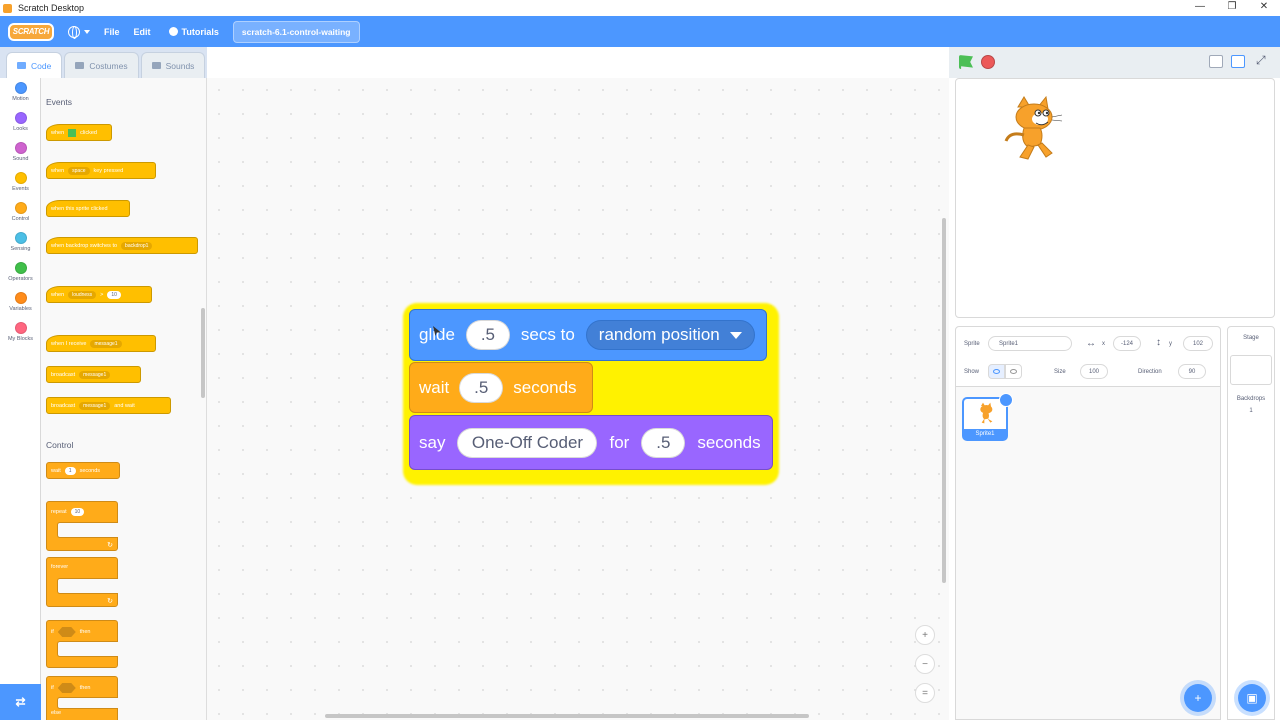 The height and width of the screenshot is (720, 1280). What do you see at coordinates (83, 470) in the screenshot?
I see `wait-seconds-block: wait 1 seconds` at bounding box center [83, 470].